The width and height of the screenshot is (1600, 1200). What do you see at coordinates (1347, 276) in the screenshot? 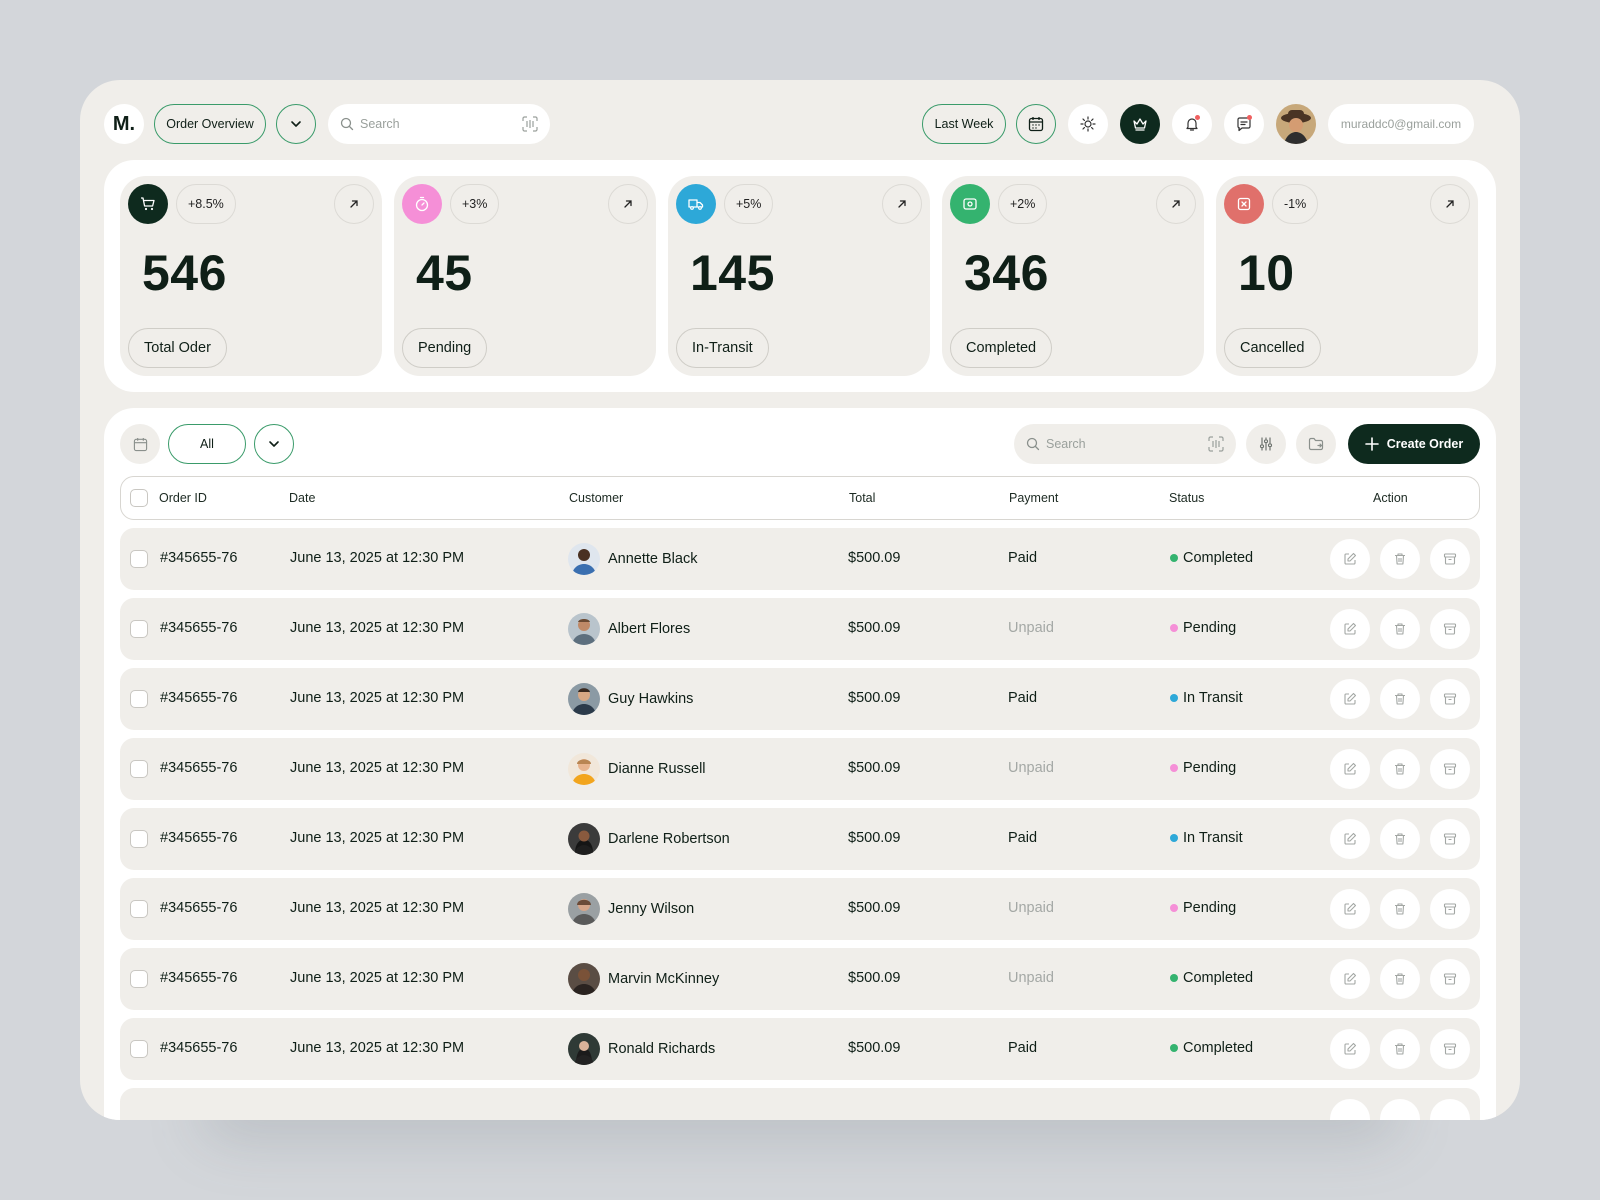
I see `stat-card-cancelled: -1% 10 Cancelled` at bounding box center [1347, 276].